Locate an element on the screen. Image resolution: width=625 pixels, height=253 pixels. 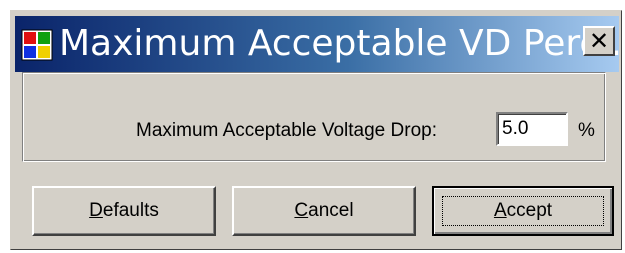
close-icon: ✕ is located at coordinates (599, 41).